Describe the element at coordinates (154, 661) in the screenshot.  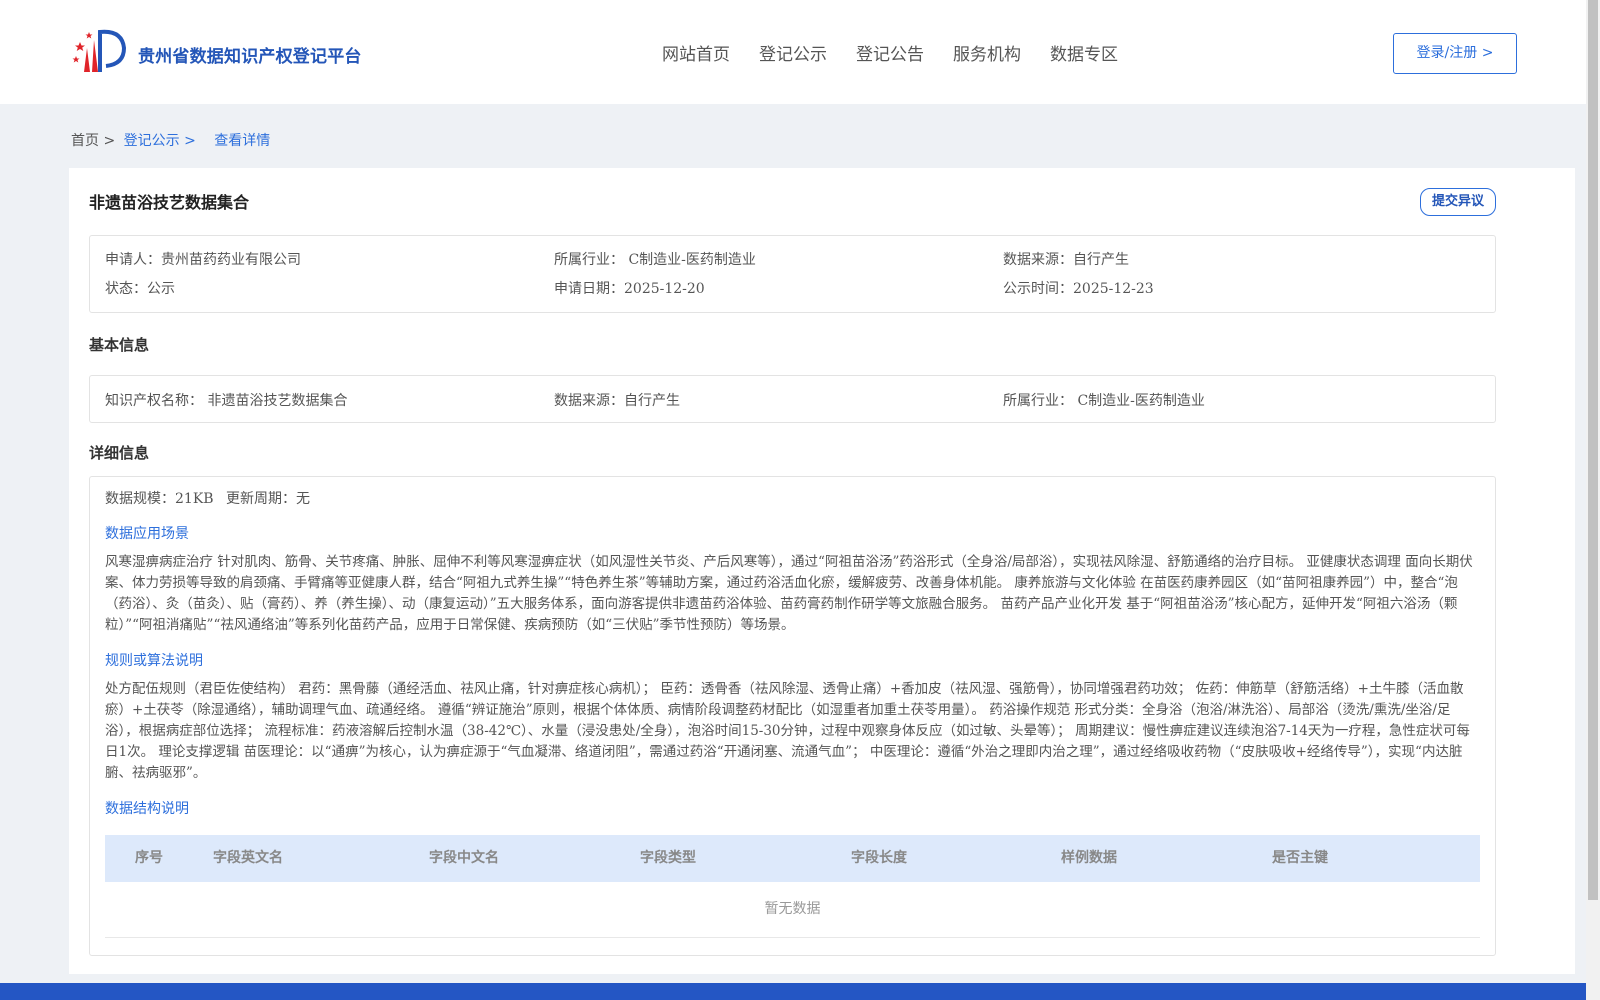
I see `rules-heading: 规则或算法说明` at that location.